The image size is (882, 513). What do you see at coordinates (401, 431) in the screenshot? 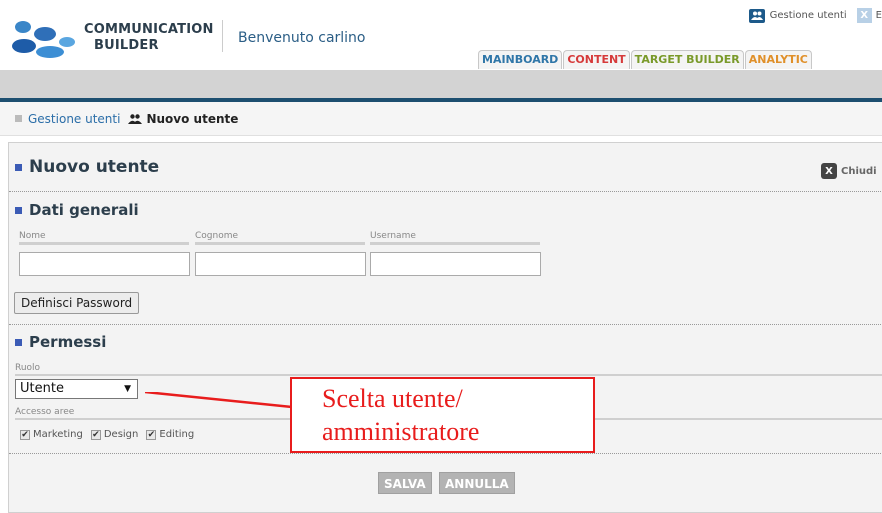
I see `annotation-line2: amministratore` at bounding box center [401, 431].